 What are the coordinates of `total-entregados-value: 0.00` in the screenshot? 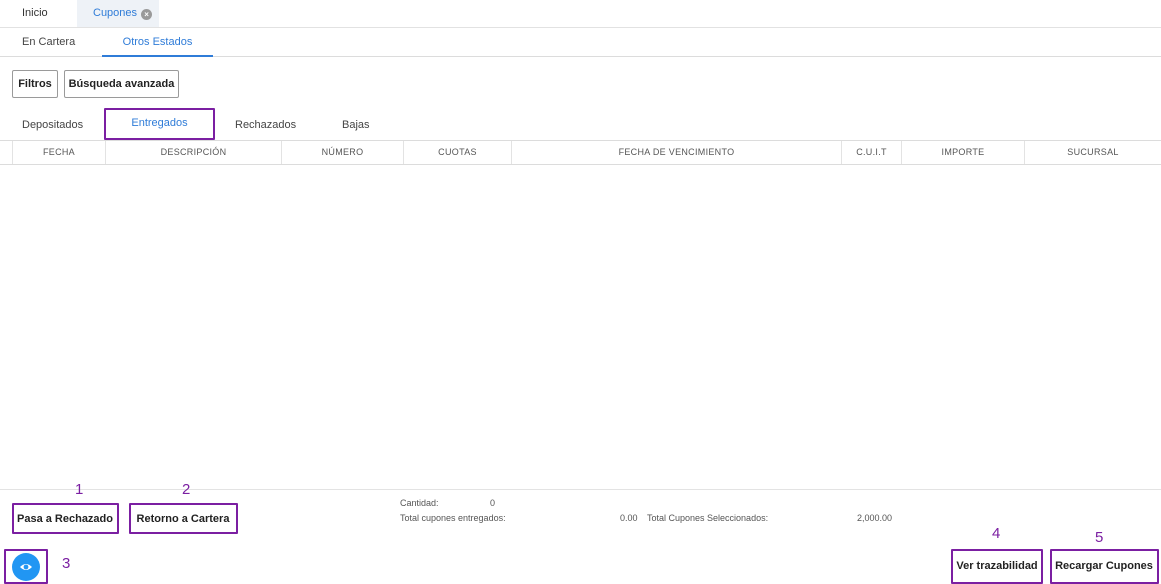 It's located at (629, 518).